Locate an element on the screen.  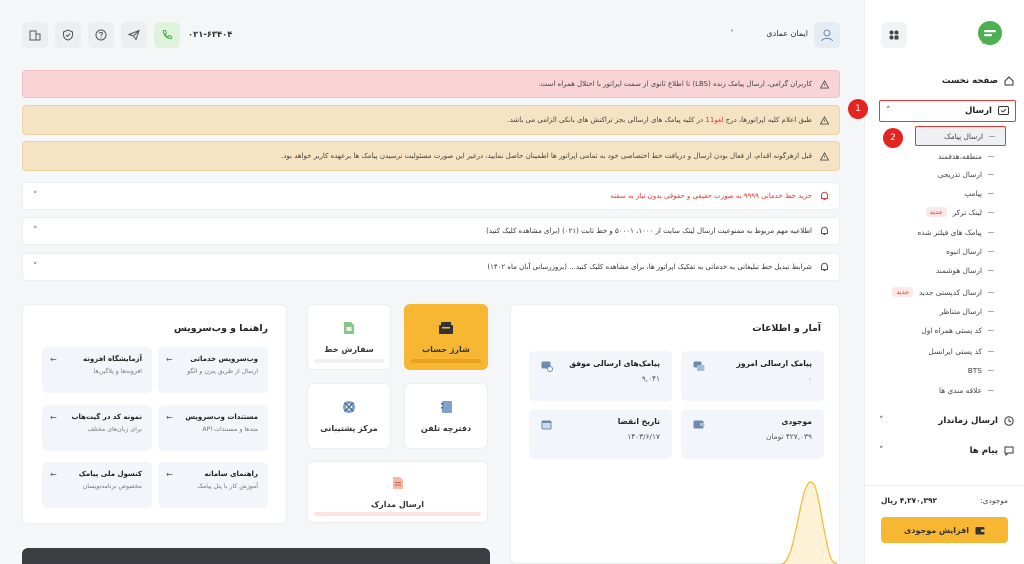
guide-item-desc: آموزش کار با پنل پیامک is located at coordinates (227, 486).